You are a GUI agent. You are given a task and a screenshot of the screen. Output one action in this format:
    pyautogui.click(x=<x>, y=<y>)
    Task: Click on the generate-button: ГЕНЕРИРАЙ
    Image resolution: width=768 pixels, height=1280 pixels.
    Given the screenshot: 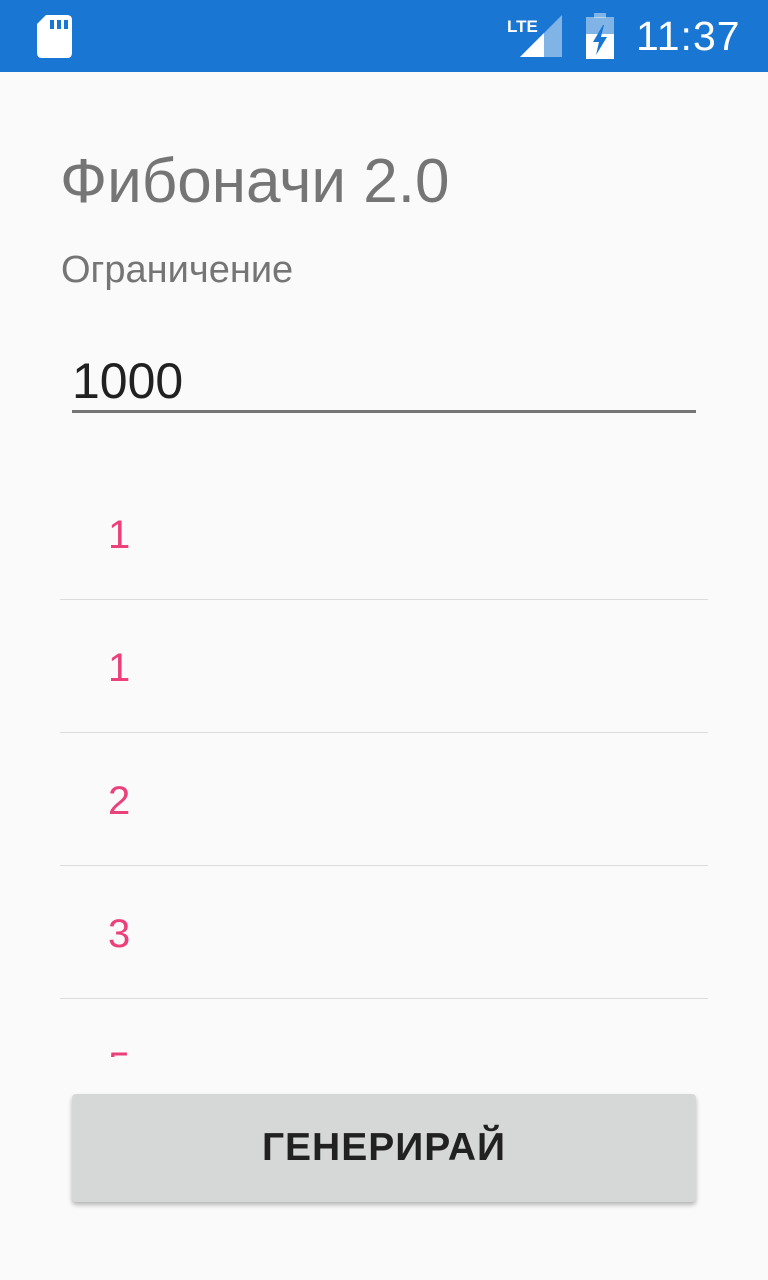 What is the action you would take?
    pyautogui.click(x=384, y=1148)
    